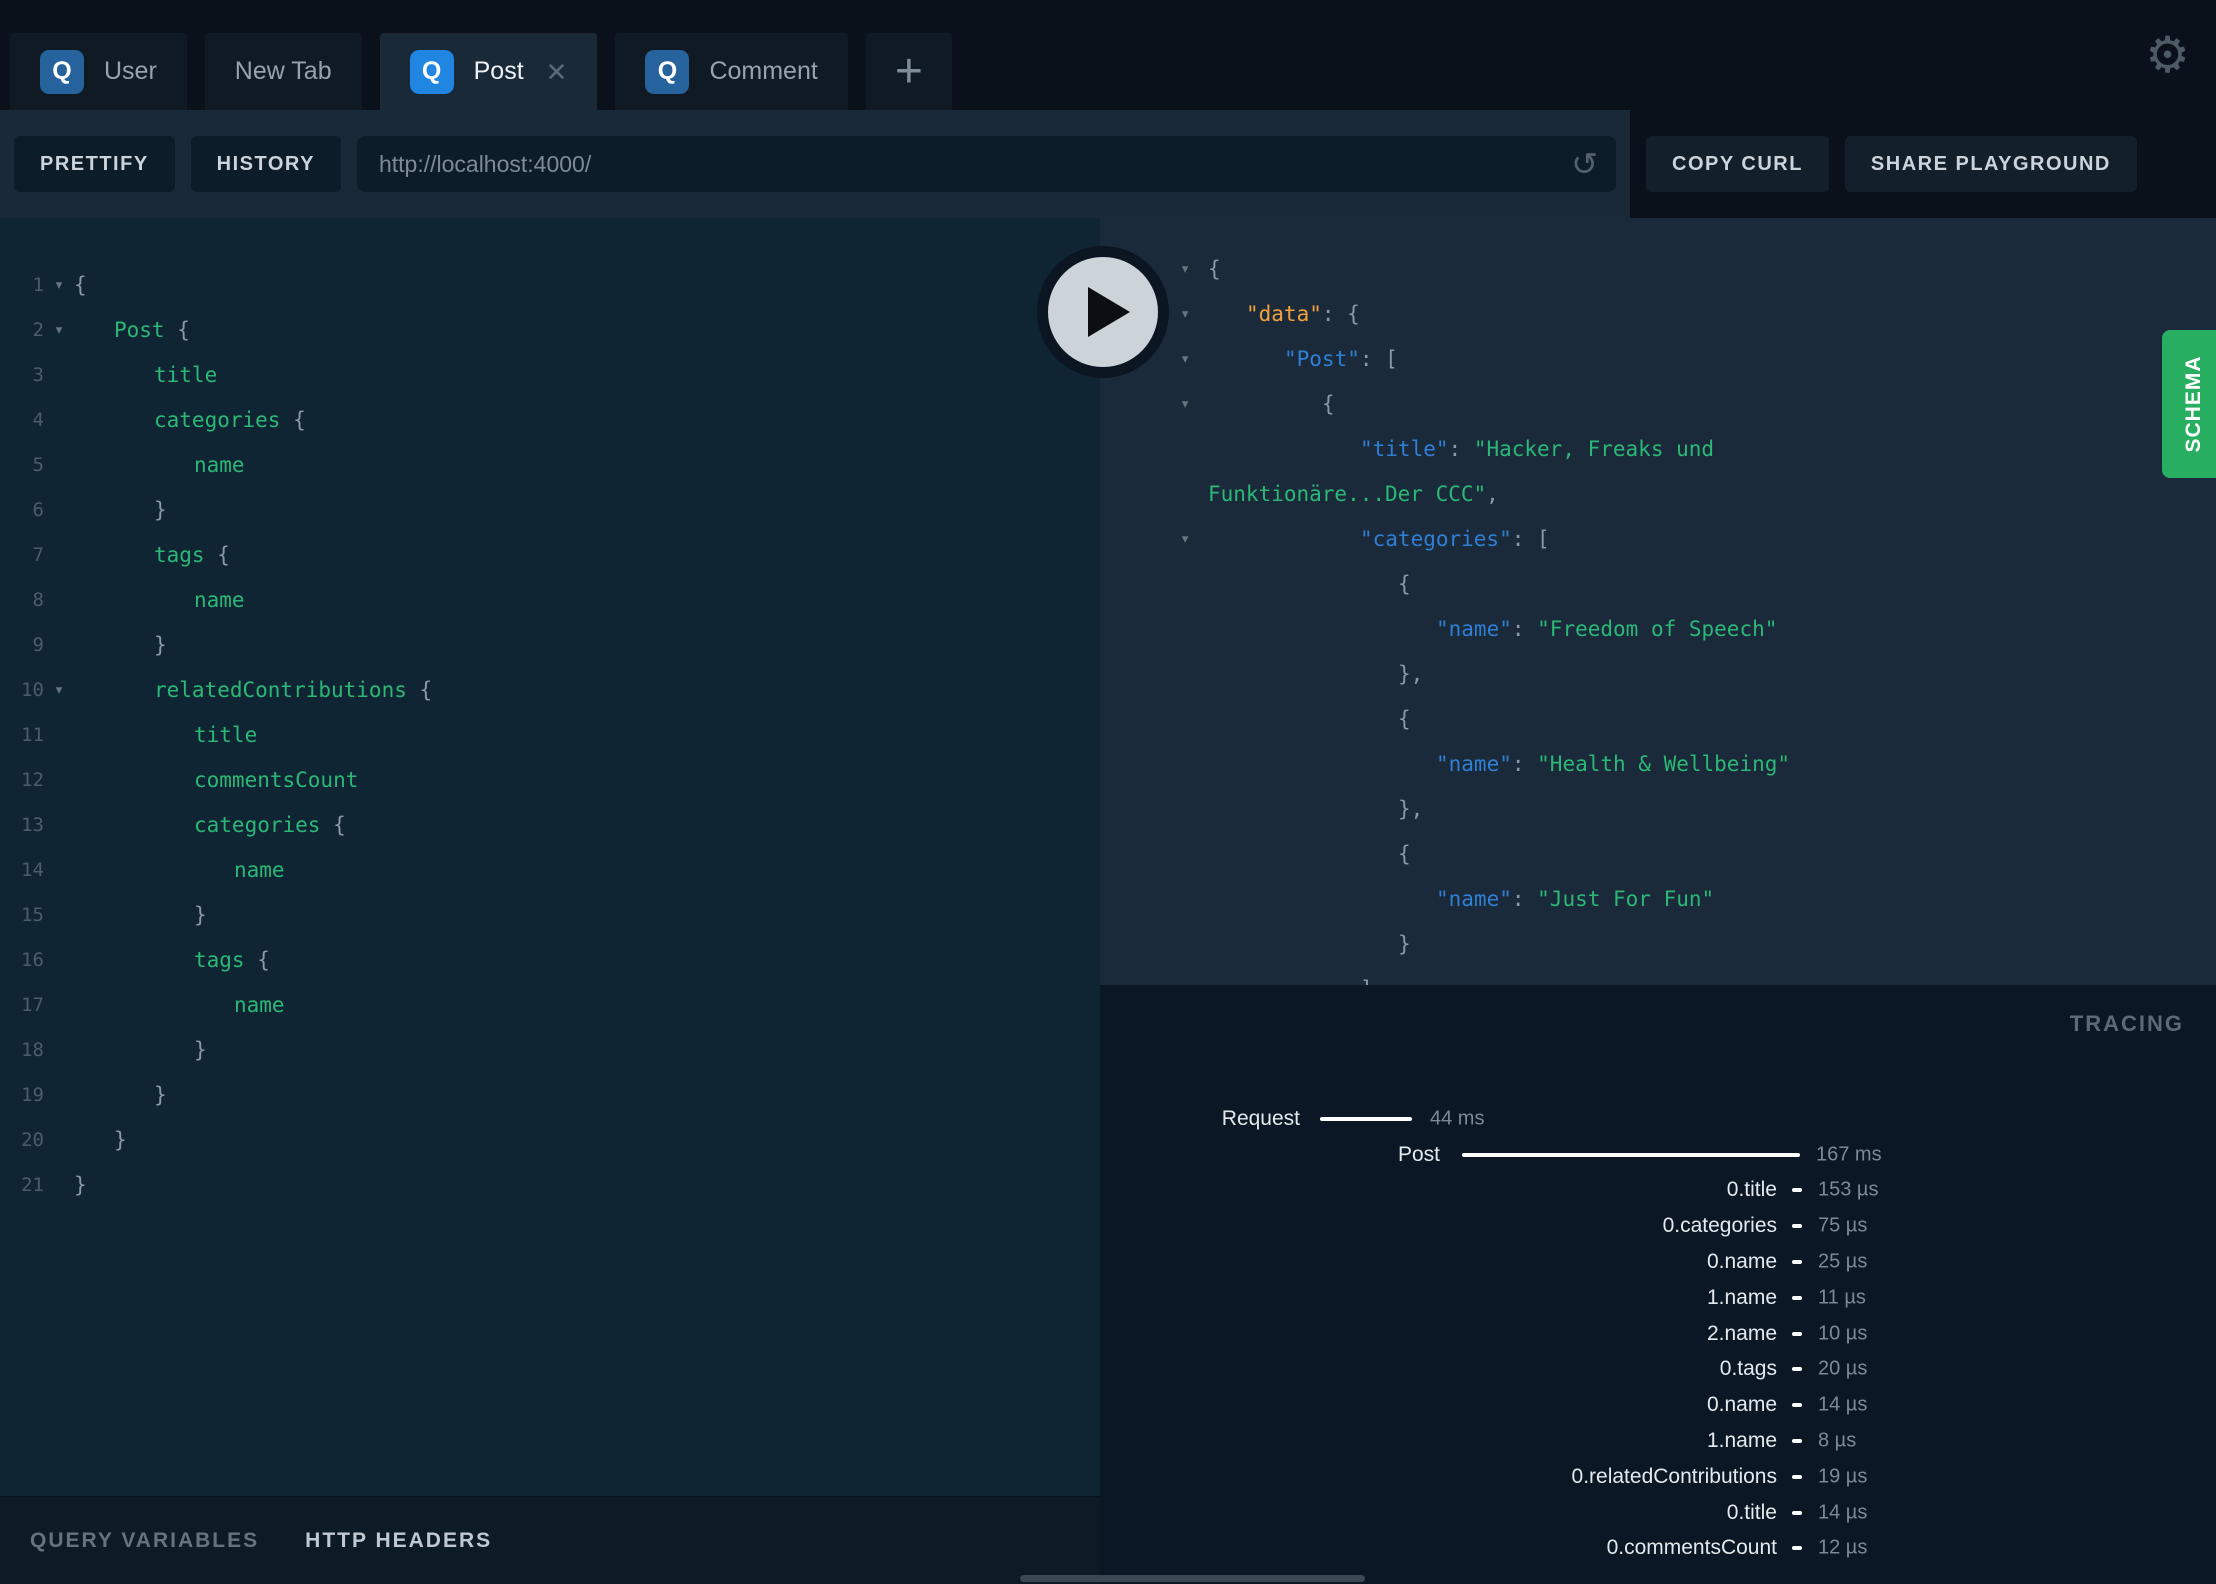  Describe the element at coordinates (2167, 55) in the screenshot. I see `settings-gear-icon: ⚙` at that location.